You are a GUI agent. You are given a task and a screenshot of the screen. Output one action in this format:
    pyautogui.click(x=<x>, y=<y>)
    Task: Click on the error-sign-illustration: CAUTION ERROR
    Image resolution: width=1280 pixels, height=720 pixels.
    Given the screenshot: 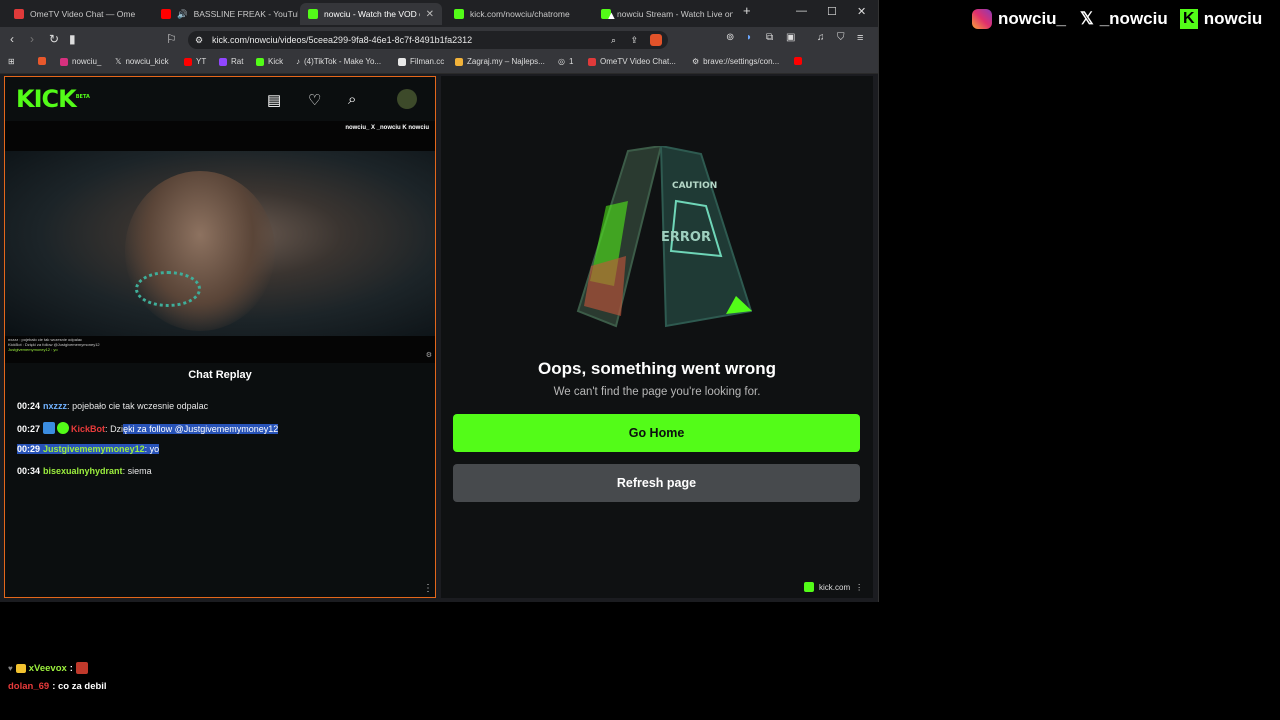 What is the action you would take?
    pyautogui.click(x=664, y=237)
    